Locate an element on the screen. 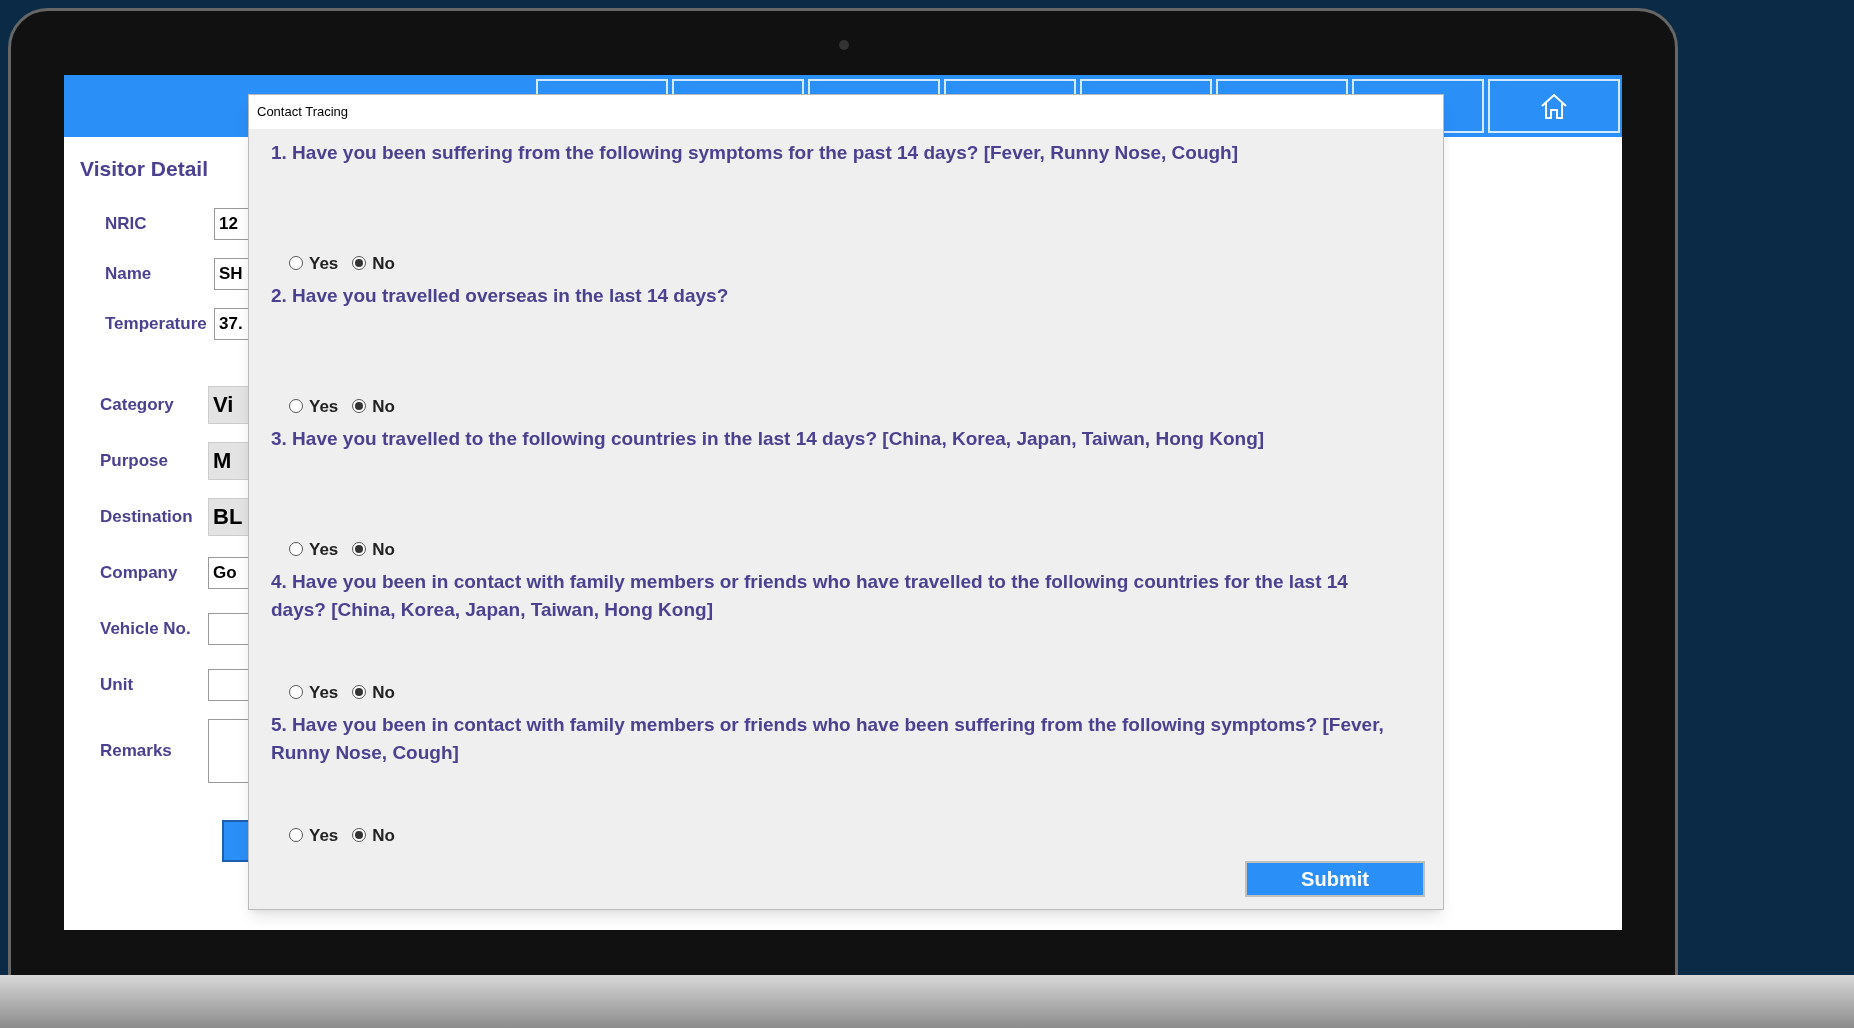 This screenshot has width=1854, height=1028. panel-title: Visitor Detail is located at coordinates (144, 169).